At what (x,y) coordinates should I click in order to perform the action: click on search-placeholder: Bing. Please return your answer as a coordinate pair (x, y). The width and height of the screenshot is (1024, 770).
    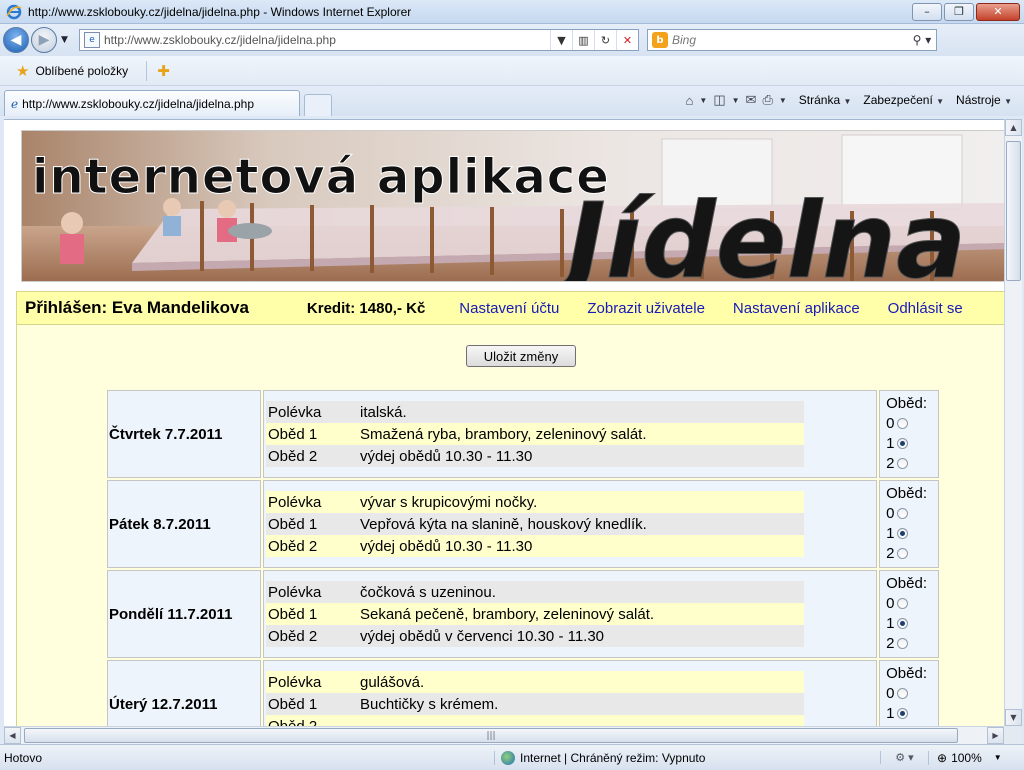
    Looking at the image, I should click on (790, 40).